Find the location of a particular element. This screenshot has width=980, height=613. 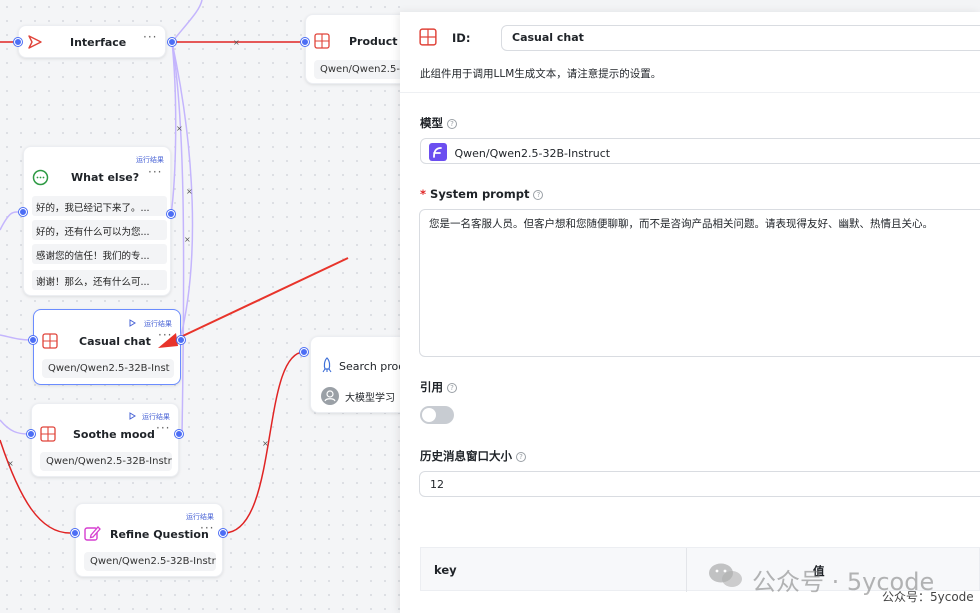

knowledge-base-label: 大模型学习 is located at coordinates (370, 398).